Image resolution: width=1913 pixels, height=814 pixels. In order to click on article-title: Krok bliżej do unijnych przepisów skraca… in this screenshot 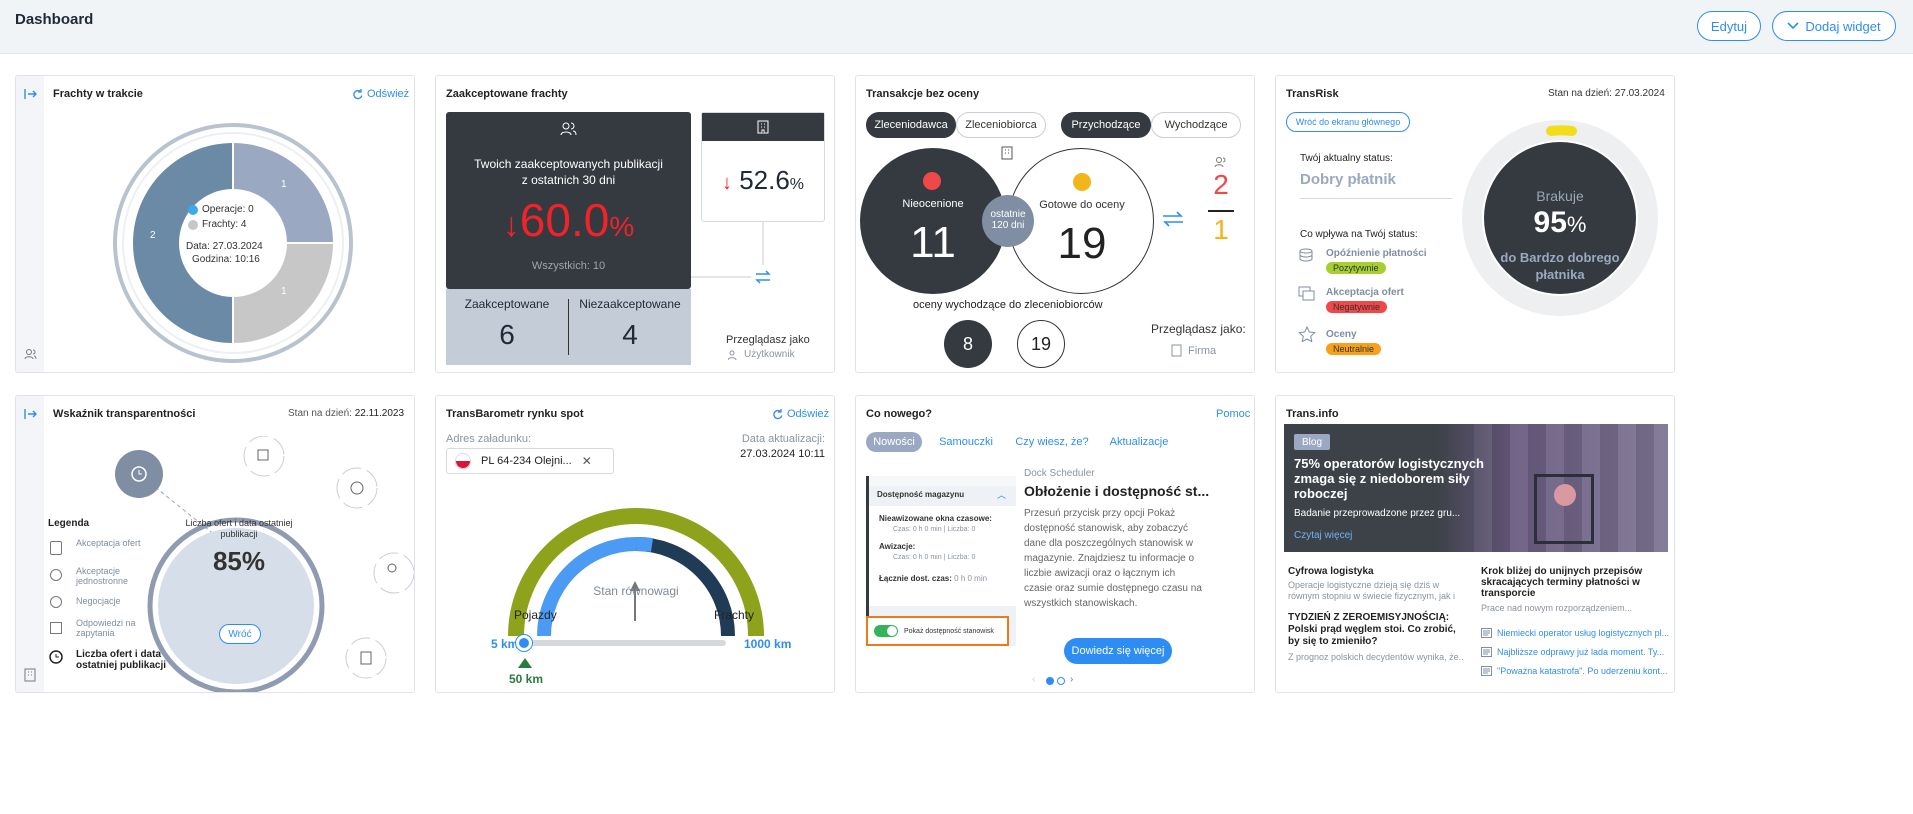, I will do `click(1571, 582)`.